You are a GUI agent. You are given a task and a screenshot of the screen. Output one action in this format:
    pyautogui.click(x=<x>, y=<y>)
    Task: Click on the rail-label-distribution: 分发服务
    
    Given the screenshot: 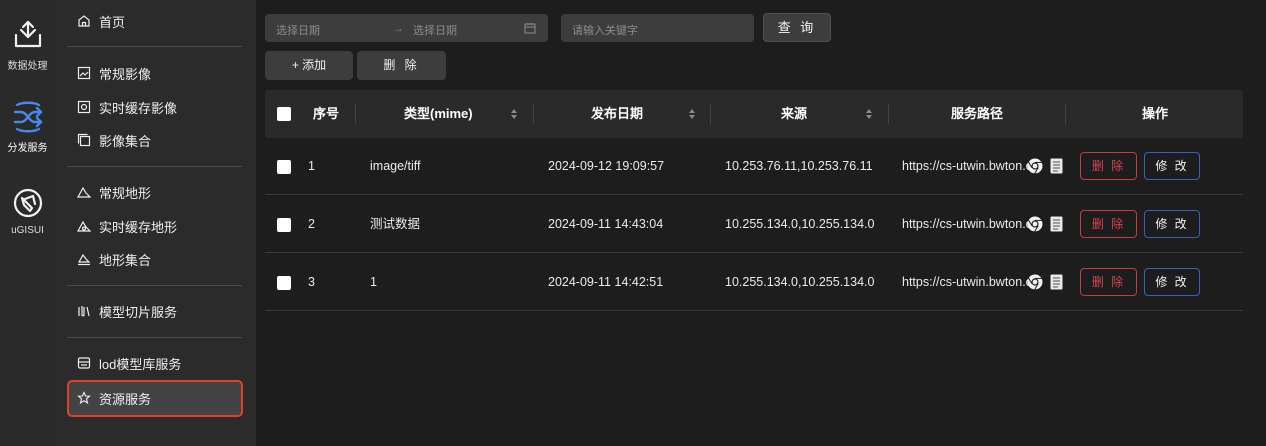 What is the action you would take?
    pyautogui.click(x=27, y=148)
    